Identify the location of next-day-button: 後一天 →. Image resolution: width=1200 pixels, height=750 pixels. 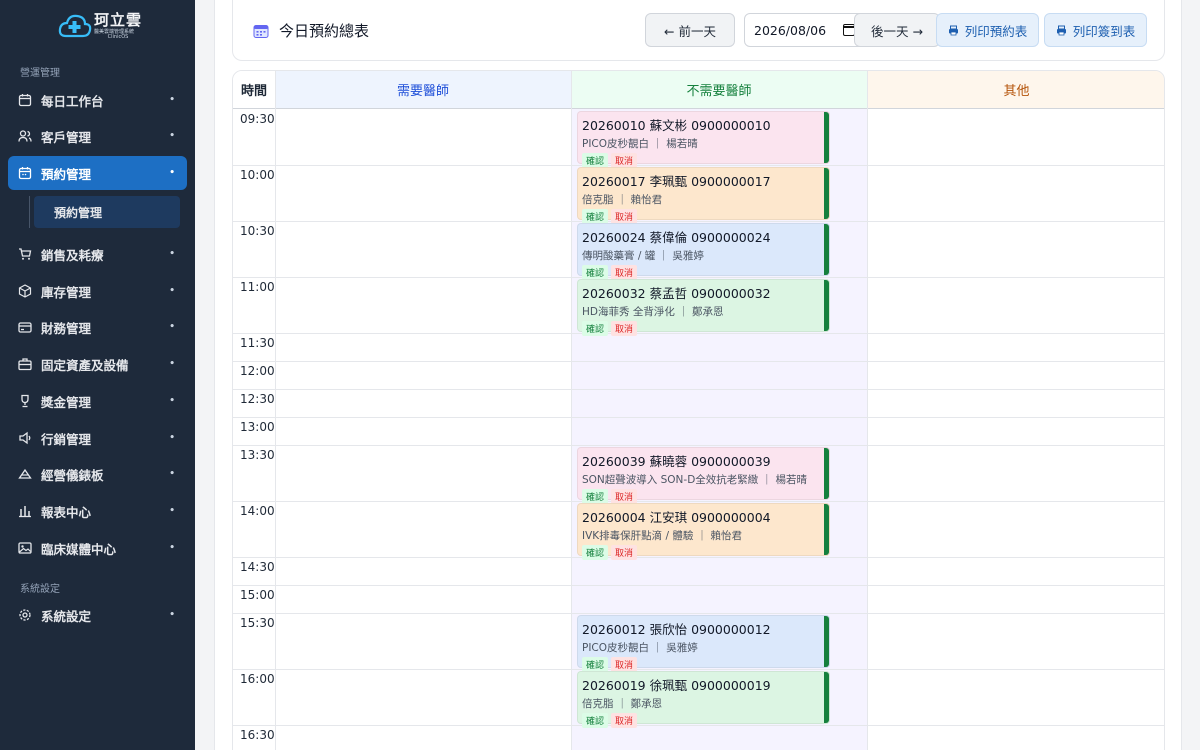
(897, 30).